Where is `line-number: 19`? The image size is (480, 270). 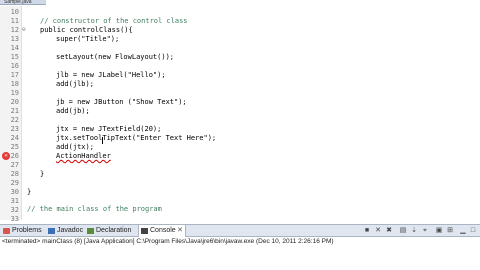
line-number: 19 is located at coordinates (14, 93).